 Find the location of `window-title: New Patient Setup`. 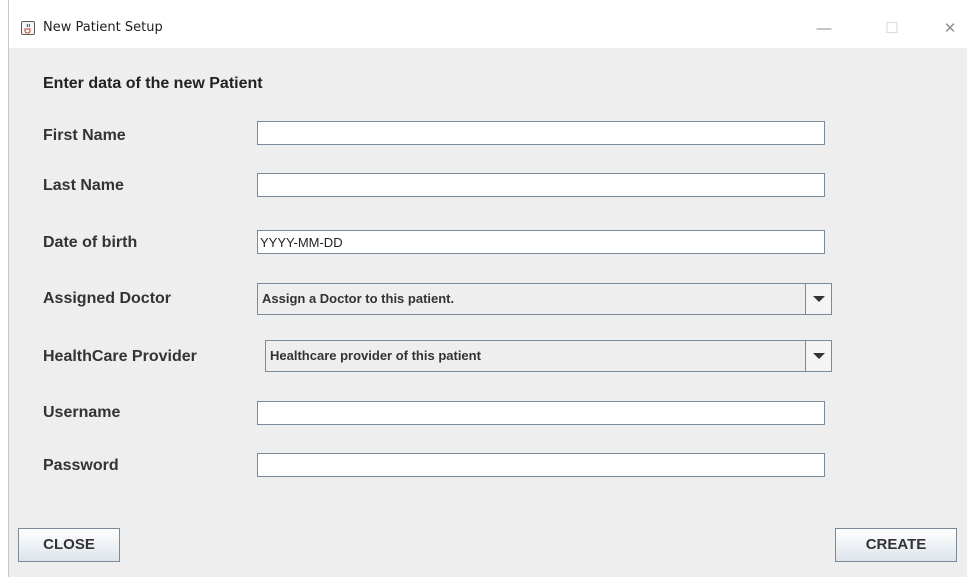

window-title: New Patient Setup is located at coordinates (103, 27).